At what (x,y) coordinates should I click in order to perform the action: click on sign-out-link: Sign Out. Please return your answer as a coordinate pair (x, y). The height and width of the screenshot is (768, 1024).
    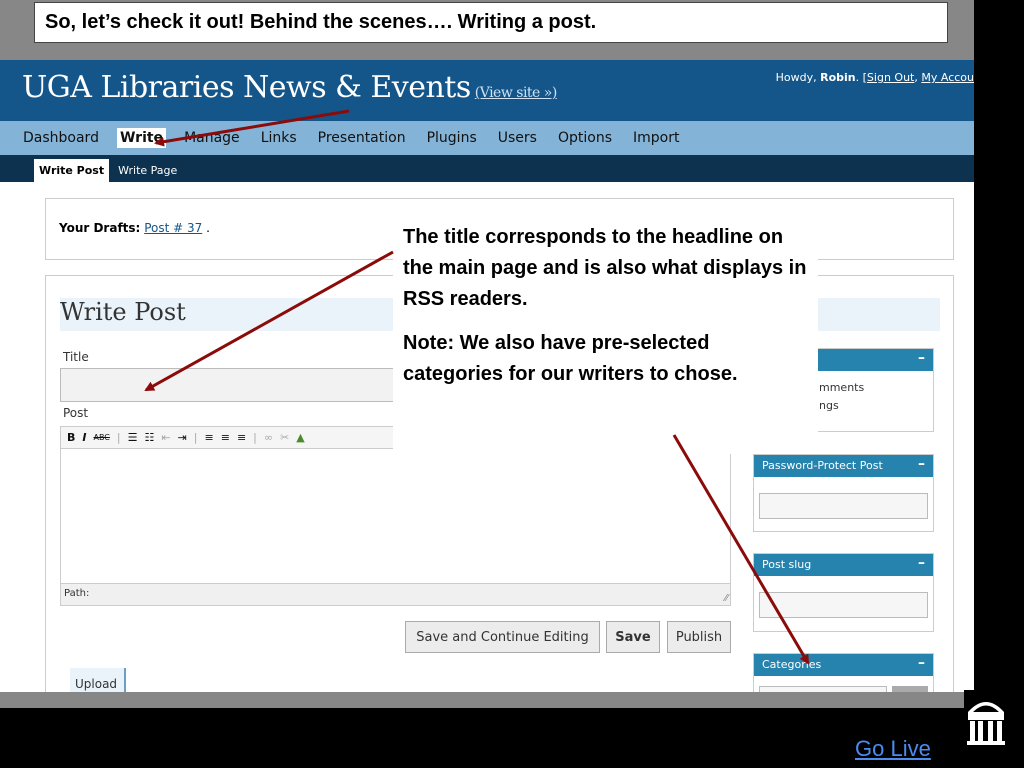
    Looking at the image, I should click on (890, 77).